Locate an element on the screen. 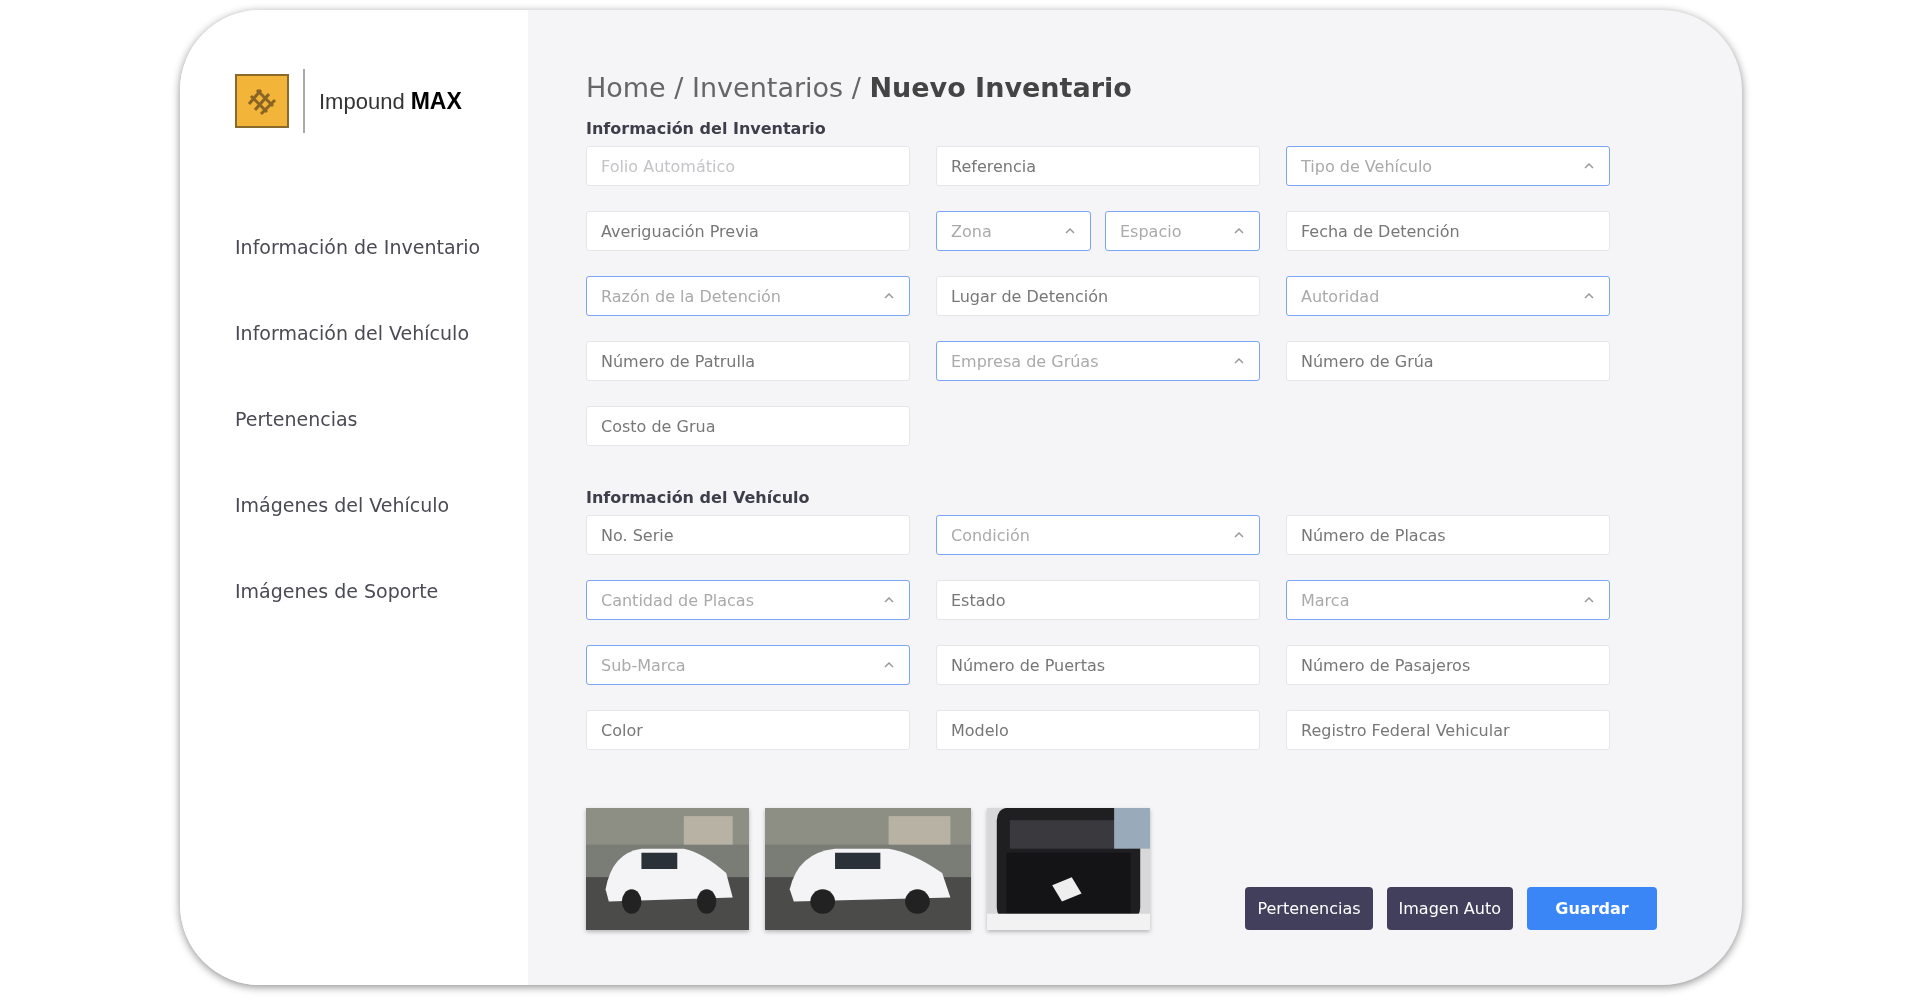 This screenshot has height=1001, width=1920. select-field: Zona is located at coordinates (1013, 231).